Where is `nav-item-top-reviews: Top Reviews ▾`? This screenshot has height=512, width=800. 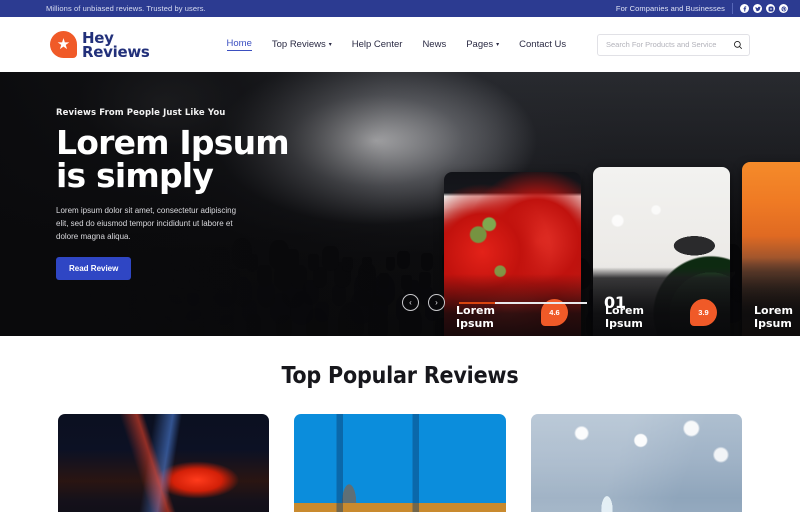 nav-item-top-reviews: Top Reviews ▾ is located at coordinates (302, 44).